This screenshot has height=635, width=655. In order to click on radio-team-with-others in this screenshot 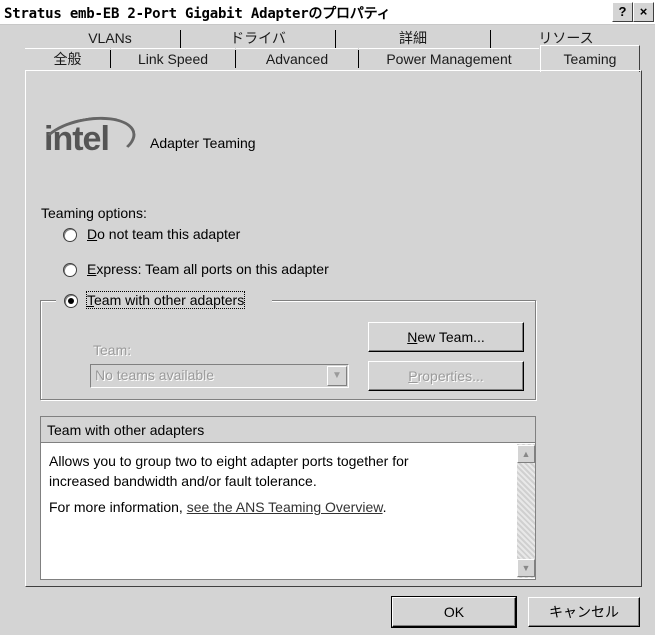, I will do `click(71, 301)`.